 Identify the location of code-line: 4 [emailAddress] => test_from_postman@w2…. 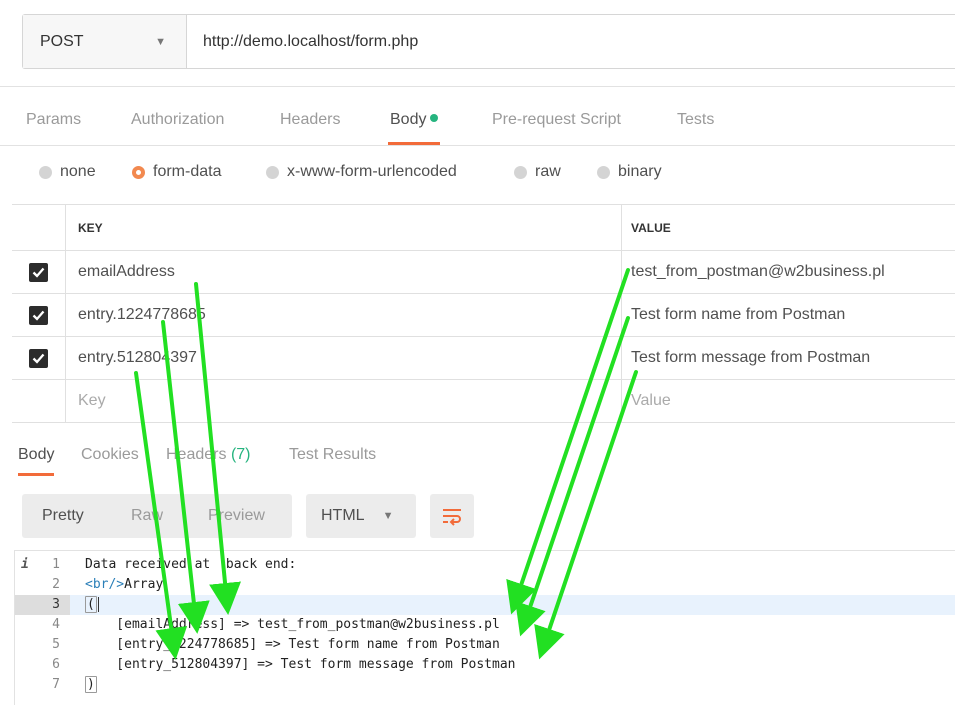
(485, 625).